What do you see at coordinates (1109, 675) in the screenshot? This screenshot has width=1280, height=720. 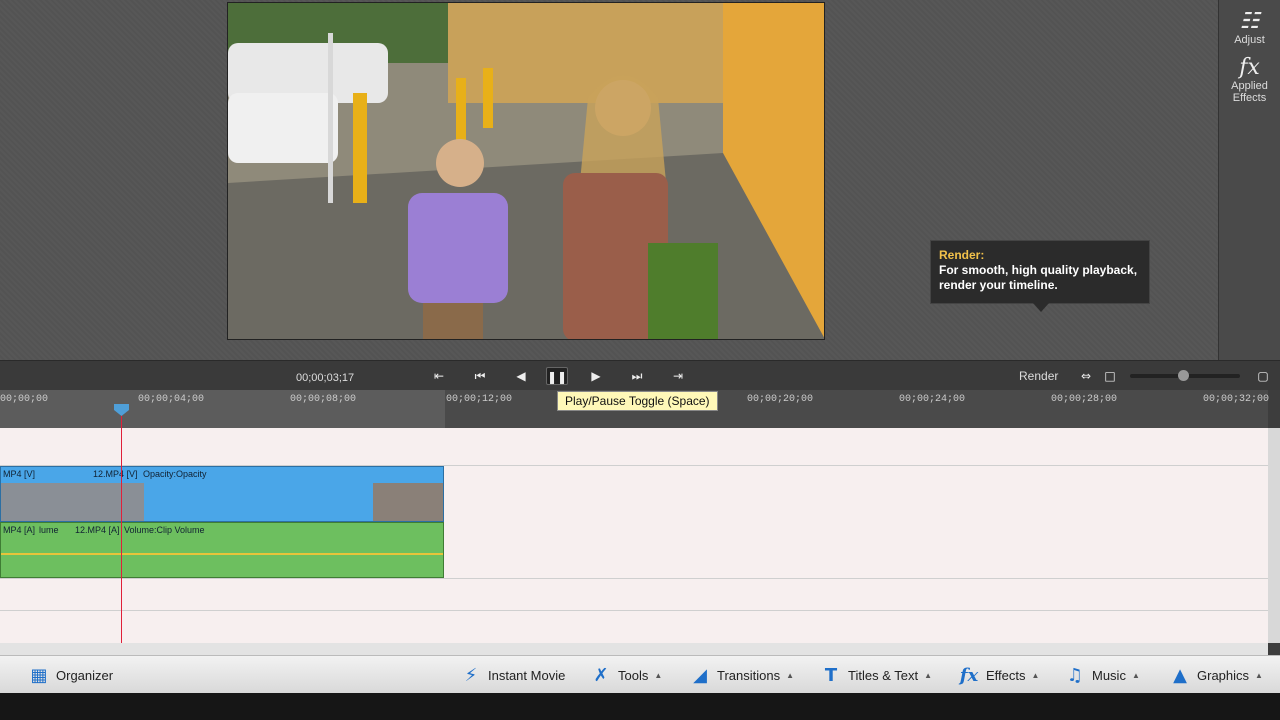 I see `music-label: Music` at bounding box center [1109, 675].